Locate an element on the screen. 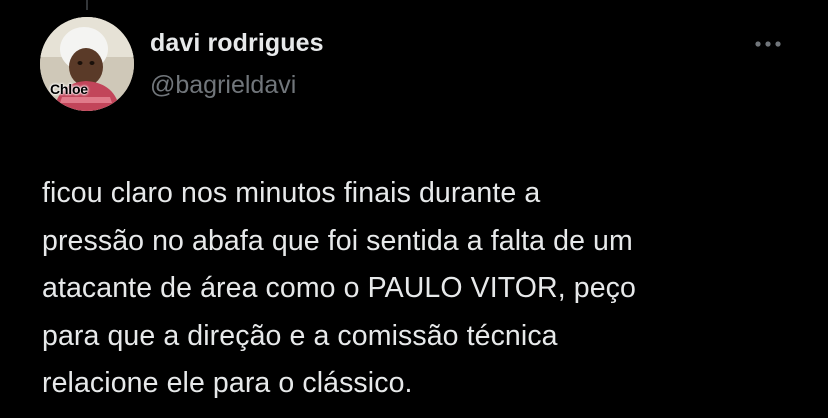 The image size is (828, 418). thread-connector-line is located at coordinates (87, 5).